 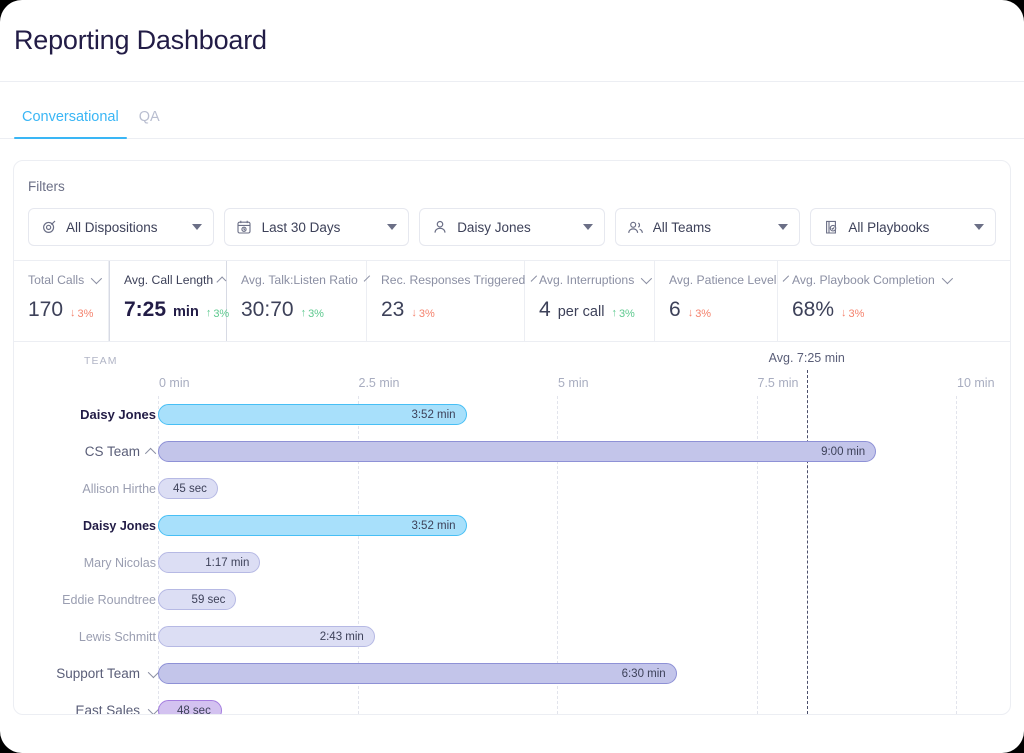 I want to click on row-label-eddie-roundtree: Eddie Roundtree, so click(x=89, y=600).